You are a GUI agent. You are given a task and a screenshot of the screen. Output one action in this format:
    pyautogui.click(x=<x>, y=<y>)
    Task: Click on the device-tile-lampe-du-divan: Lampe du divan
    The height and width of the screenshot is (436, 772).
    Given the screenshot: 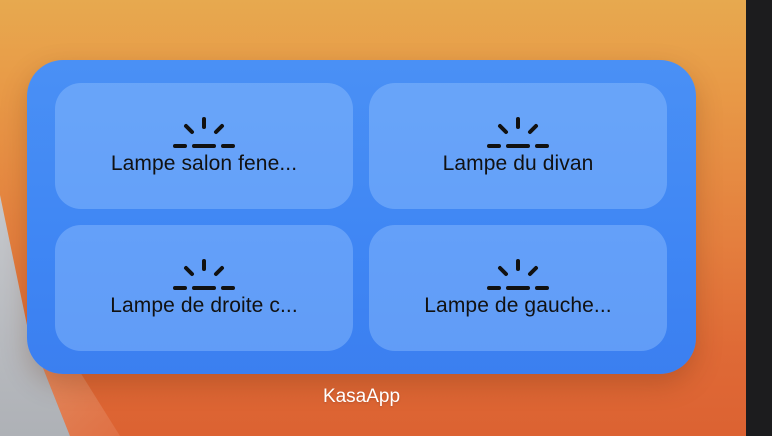 What is the action you would take?
    pyautogui.click(x=518, y=146)
    